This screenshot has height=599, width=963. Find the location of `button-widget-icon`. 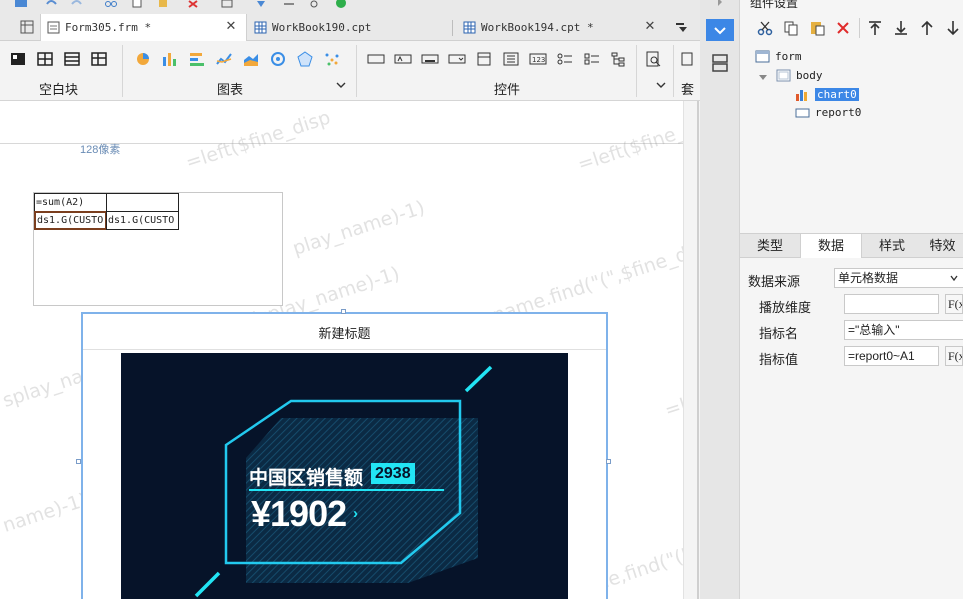

button-widget-icon is located at coordinates (430, 59).